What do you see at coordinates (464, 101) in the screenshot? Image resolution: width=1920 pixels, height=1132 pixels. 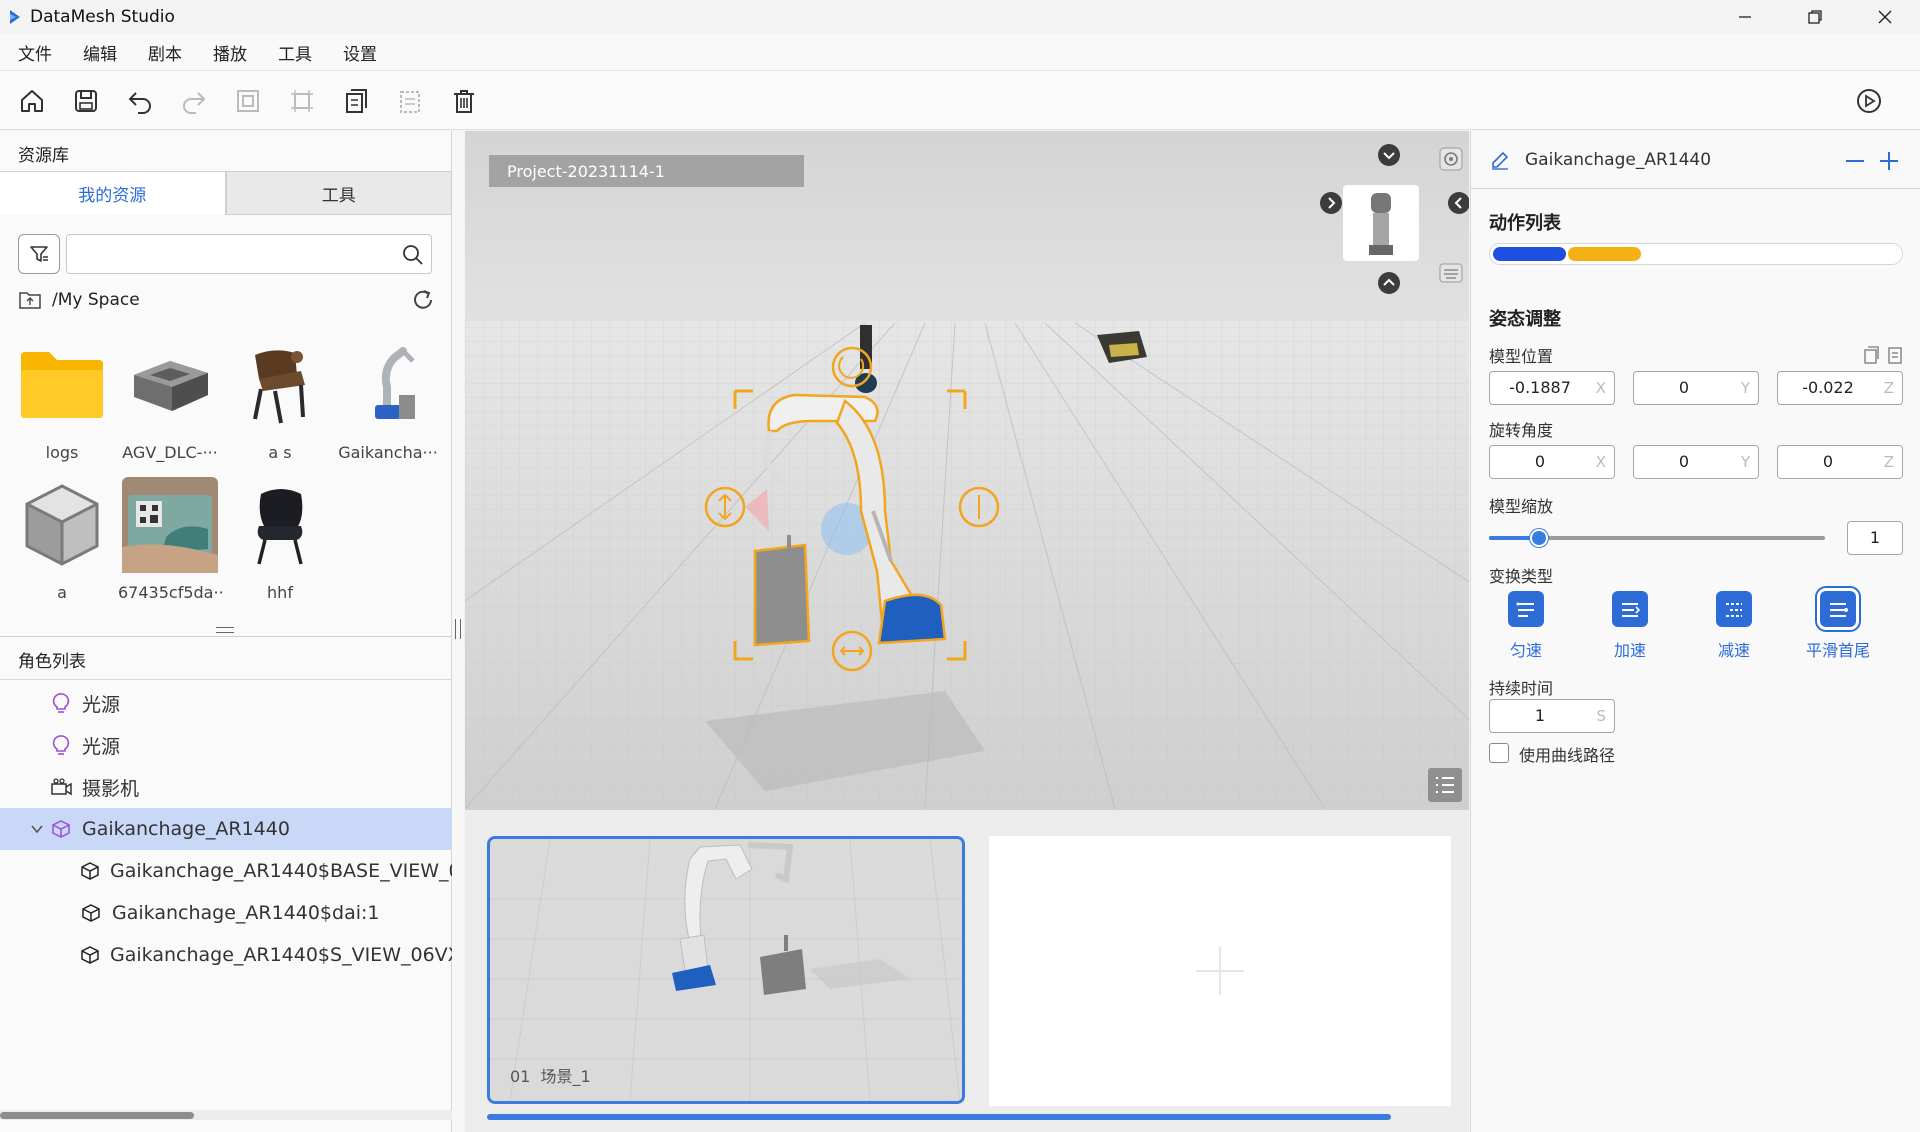 I see `delete-button` at bounding box center [464, 101].